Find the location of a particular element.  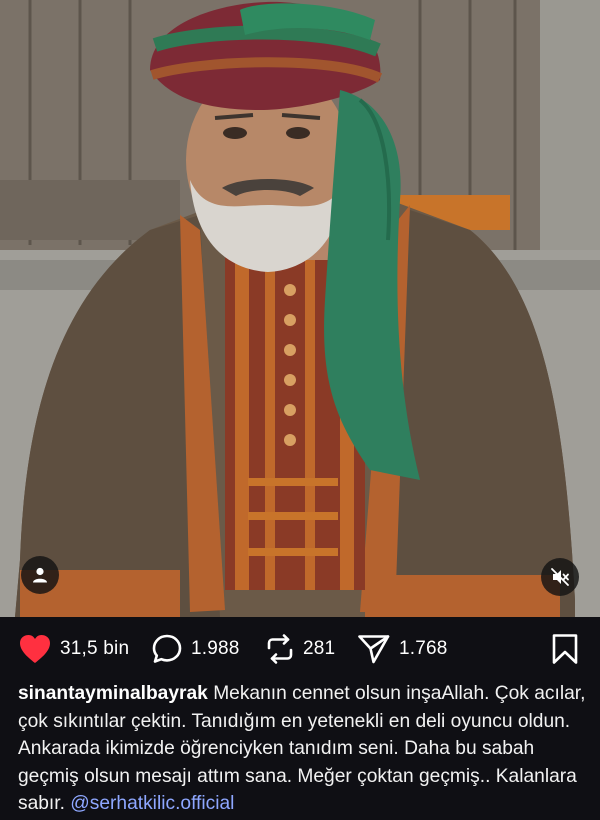

heart-icon is located at coordinates (35, 649).